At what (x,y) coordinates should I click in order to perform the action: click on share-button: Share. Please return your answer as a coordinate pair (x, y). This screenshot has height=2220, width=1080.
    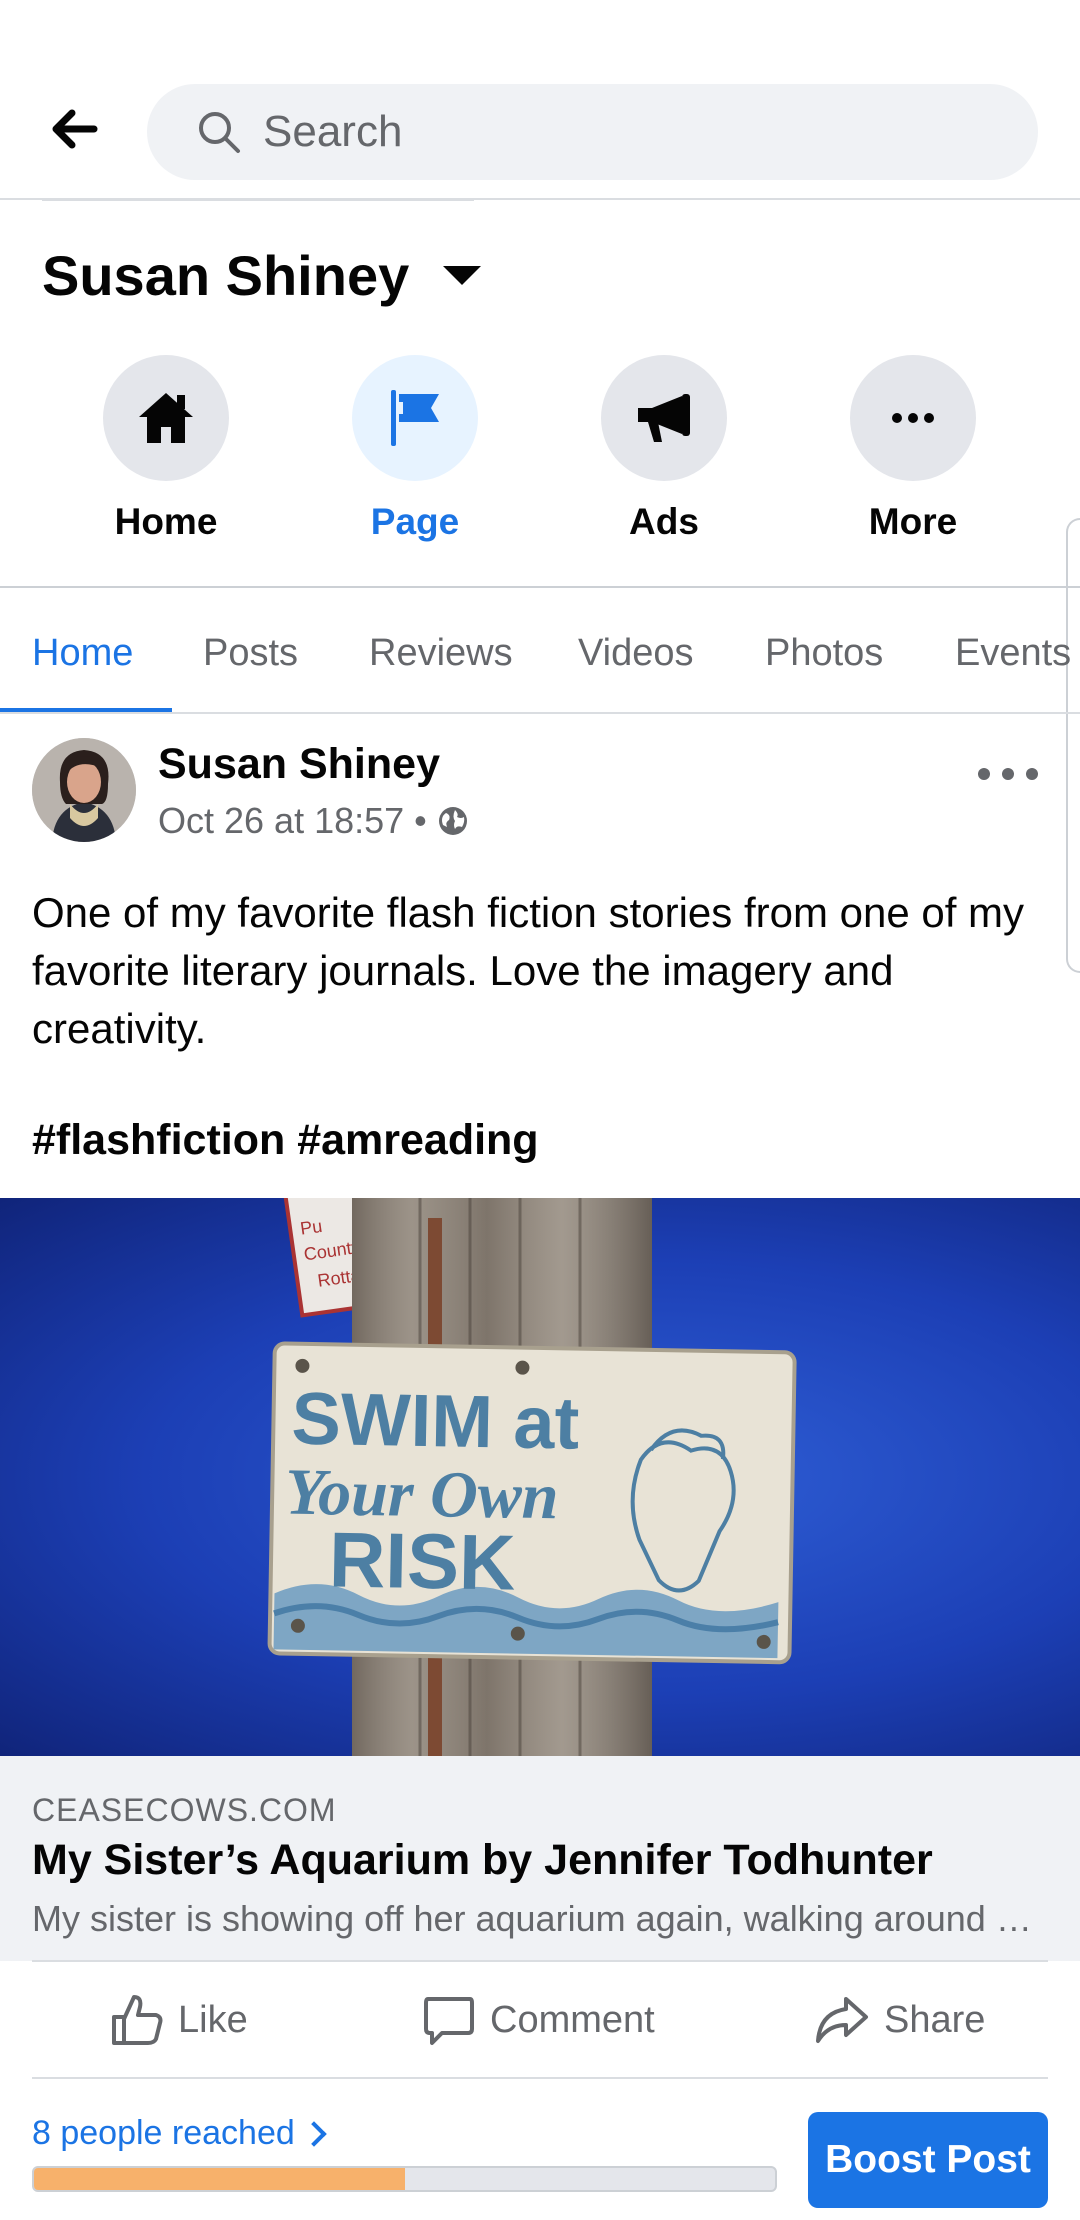
    Looking at the image, I should click on (899, 2020).